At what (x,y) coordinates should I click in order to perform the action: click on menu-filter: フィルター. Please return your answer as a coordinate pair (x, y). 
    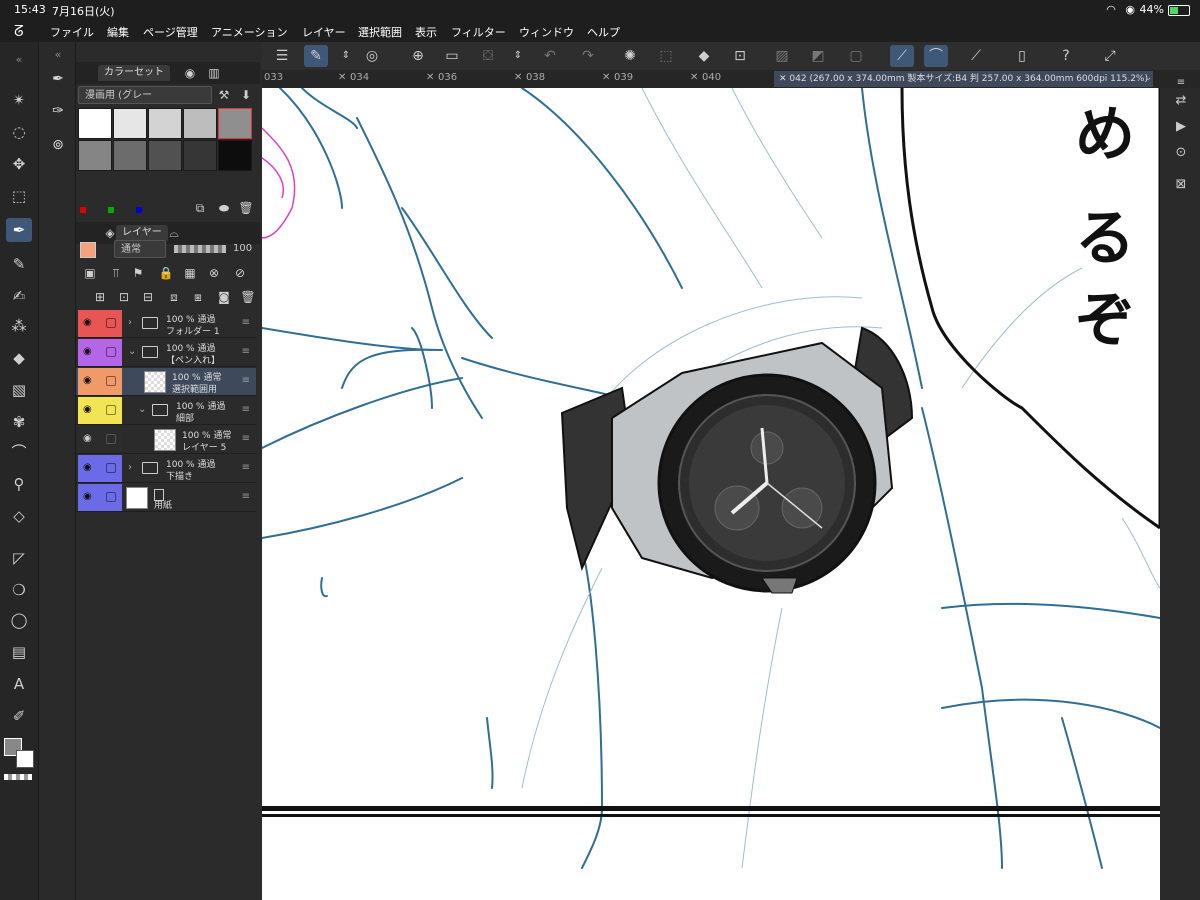
    Looking at the image, I should click on (478, 32).